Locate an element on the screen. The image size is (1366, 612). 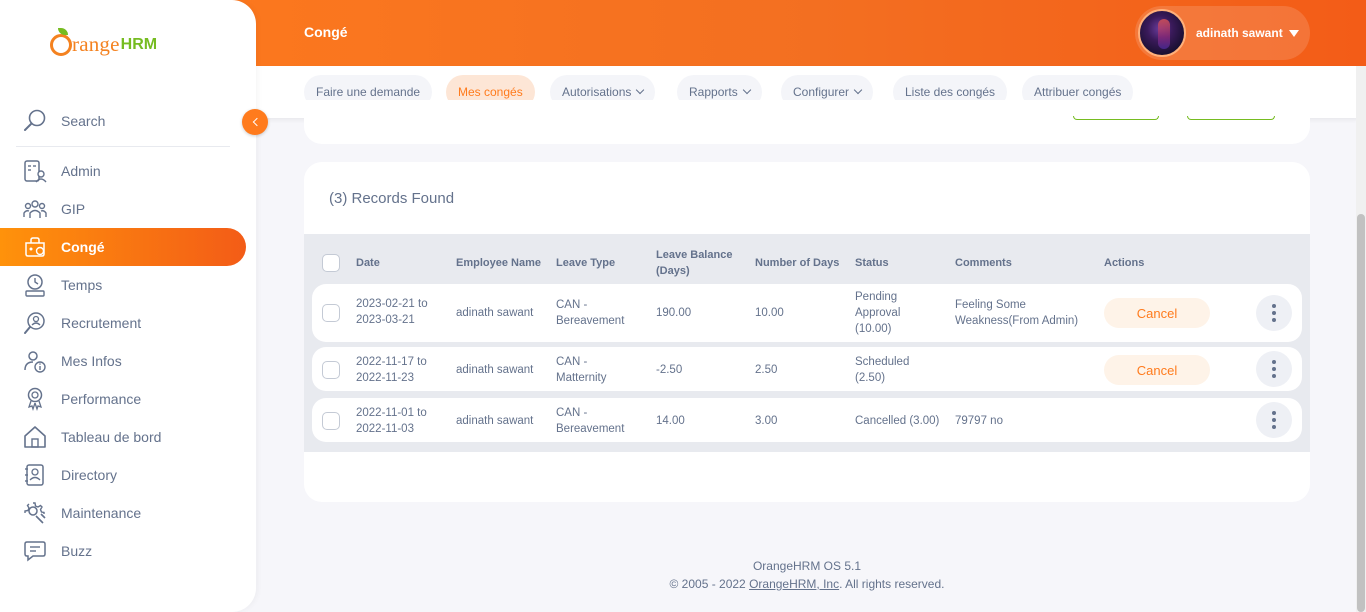
my-info-icon is located at coordinates (35, 362).